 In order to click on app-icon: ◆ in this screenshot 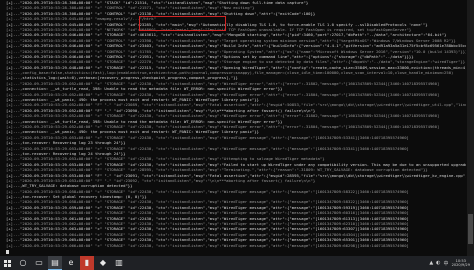, I will do `click(103, 262)`.